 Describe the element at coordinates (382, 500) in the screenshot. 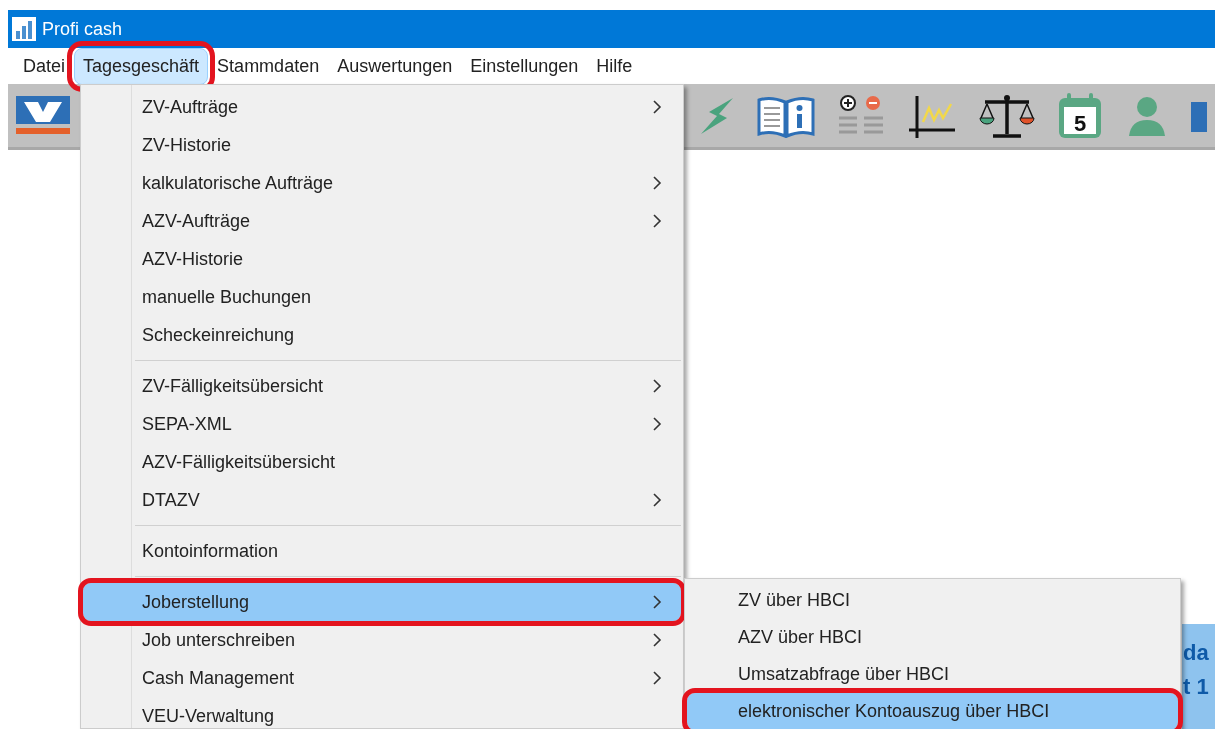

I see `menu-item: DTAZV` at that location.